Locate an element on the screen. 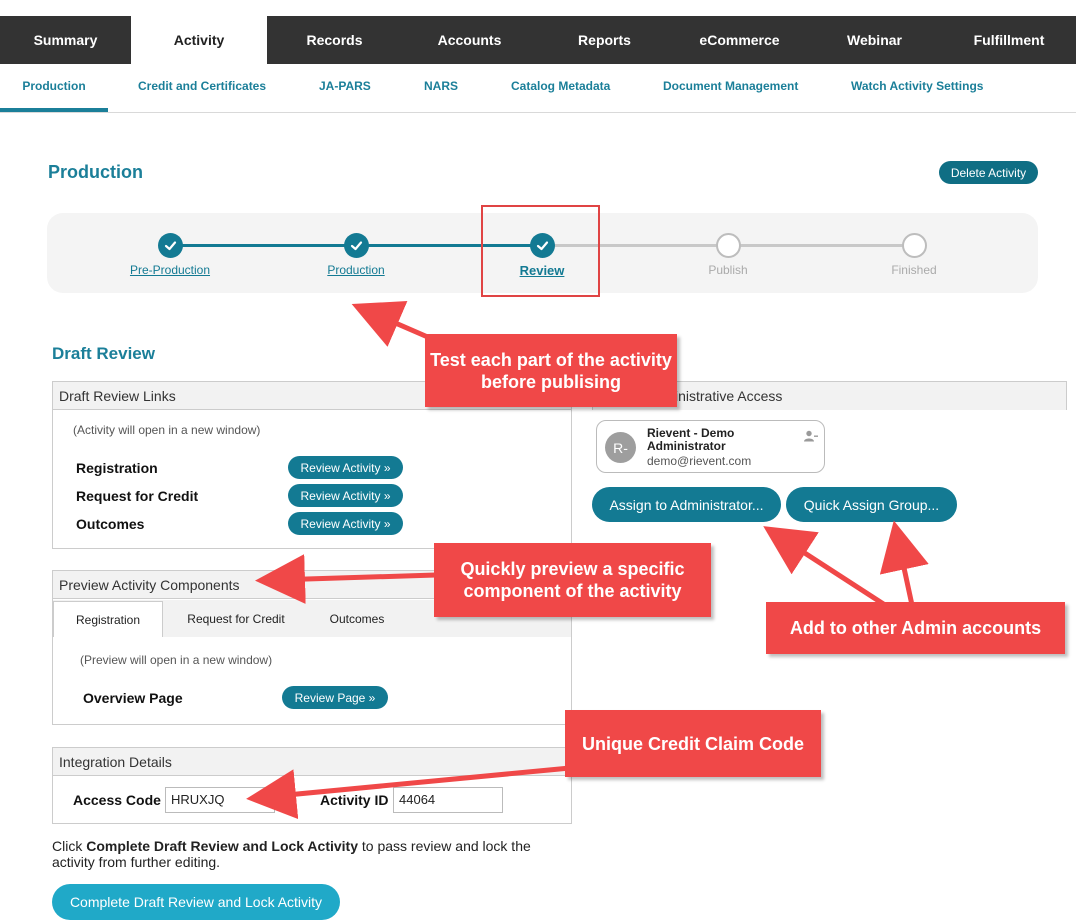 The image size is (1076, 922). links-note: (Activity will open in a new window) is located at coordinates (167, 430).